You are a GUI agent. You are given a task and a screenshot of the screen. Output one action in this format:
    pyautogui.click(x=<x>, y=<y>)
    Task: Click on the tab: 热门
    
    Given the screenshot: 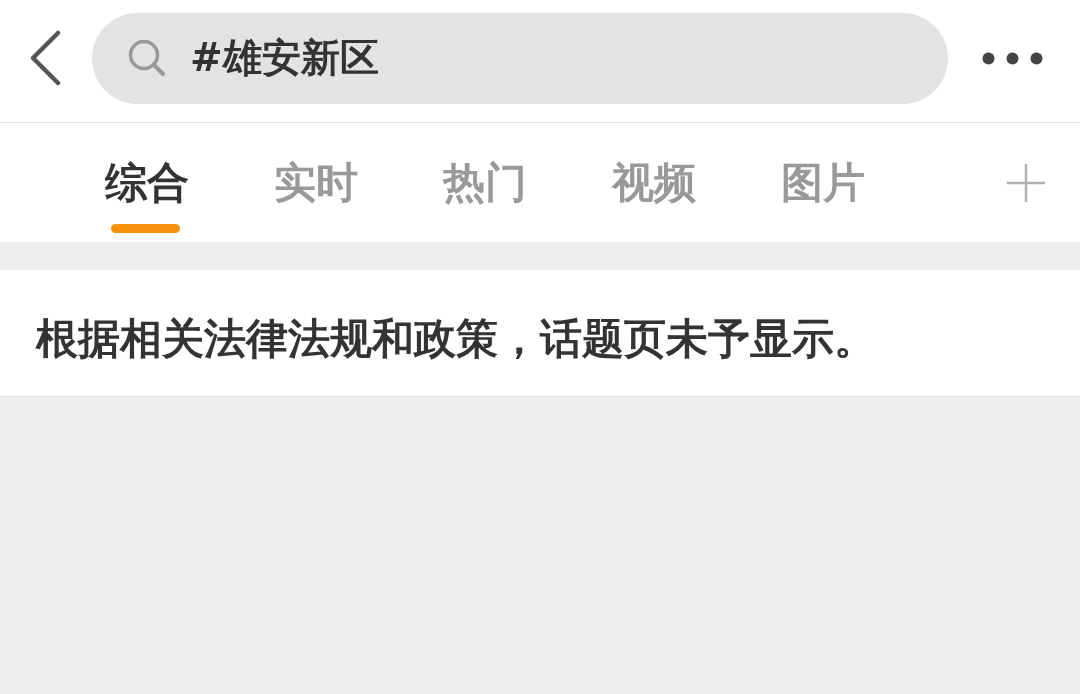 What is the action you would take?
    pyautogui.click(x=484, y=182)
    